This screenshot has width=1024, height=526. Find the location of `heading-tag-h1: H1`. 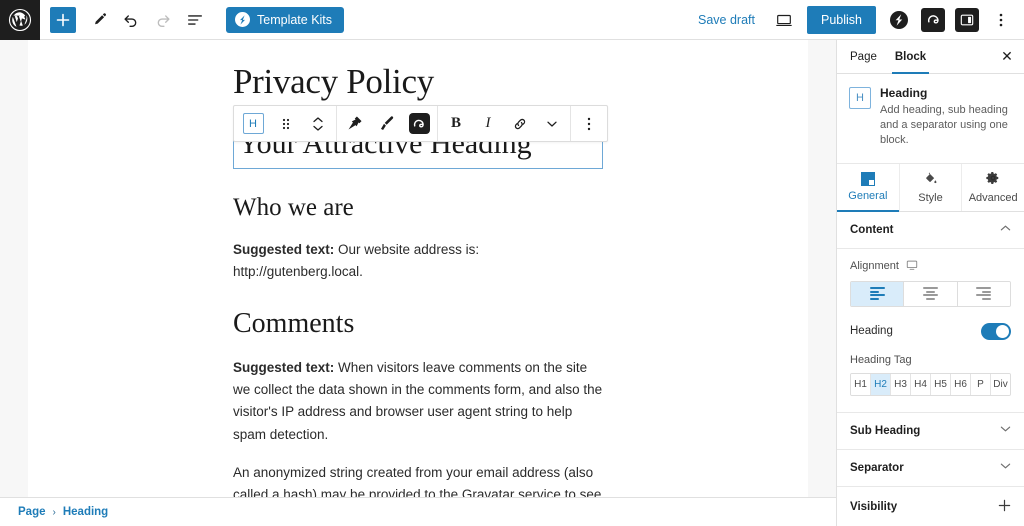

heading-tag-h1: H1 is located at coordinates (861, 384).